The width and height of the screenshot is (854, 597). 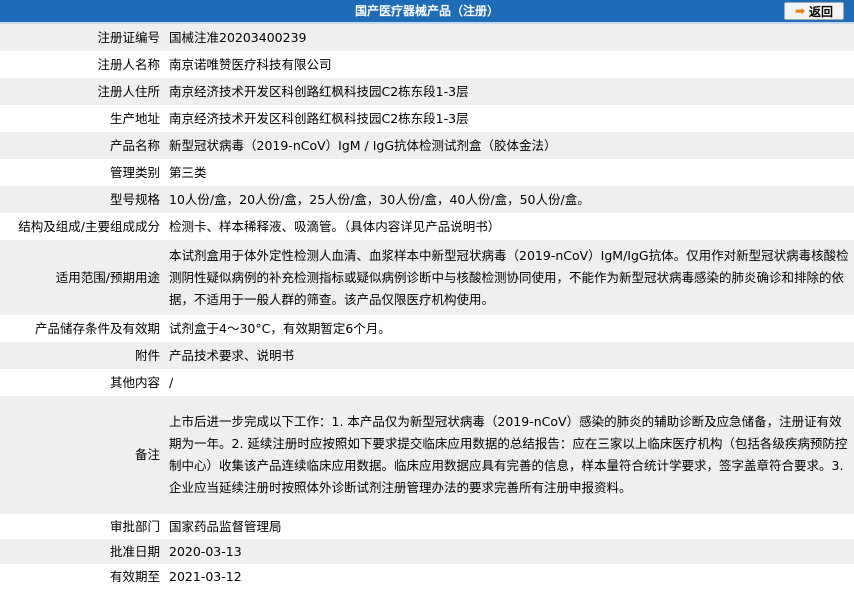 I want to click on table-row: 有效期至 2021-03-12, so click(x=427, y=576).